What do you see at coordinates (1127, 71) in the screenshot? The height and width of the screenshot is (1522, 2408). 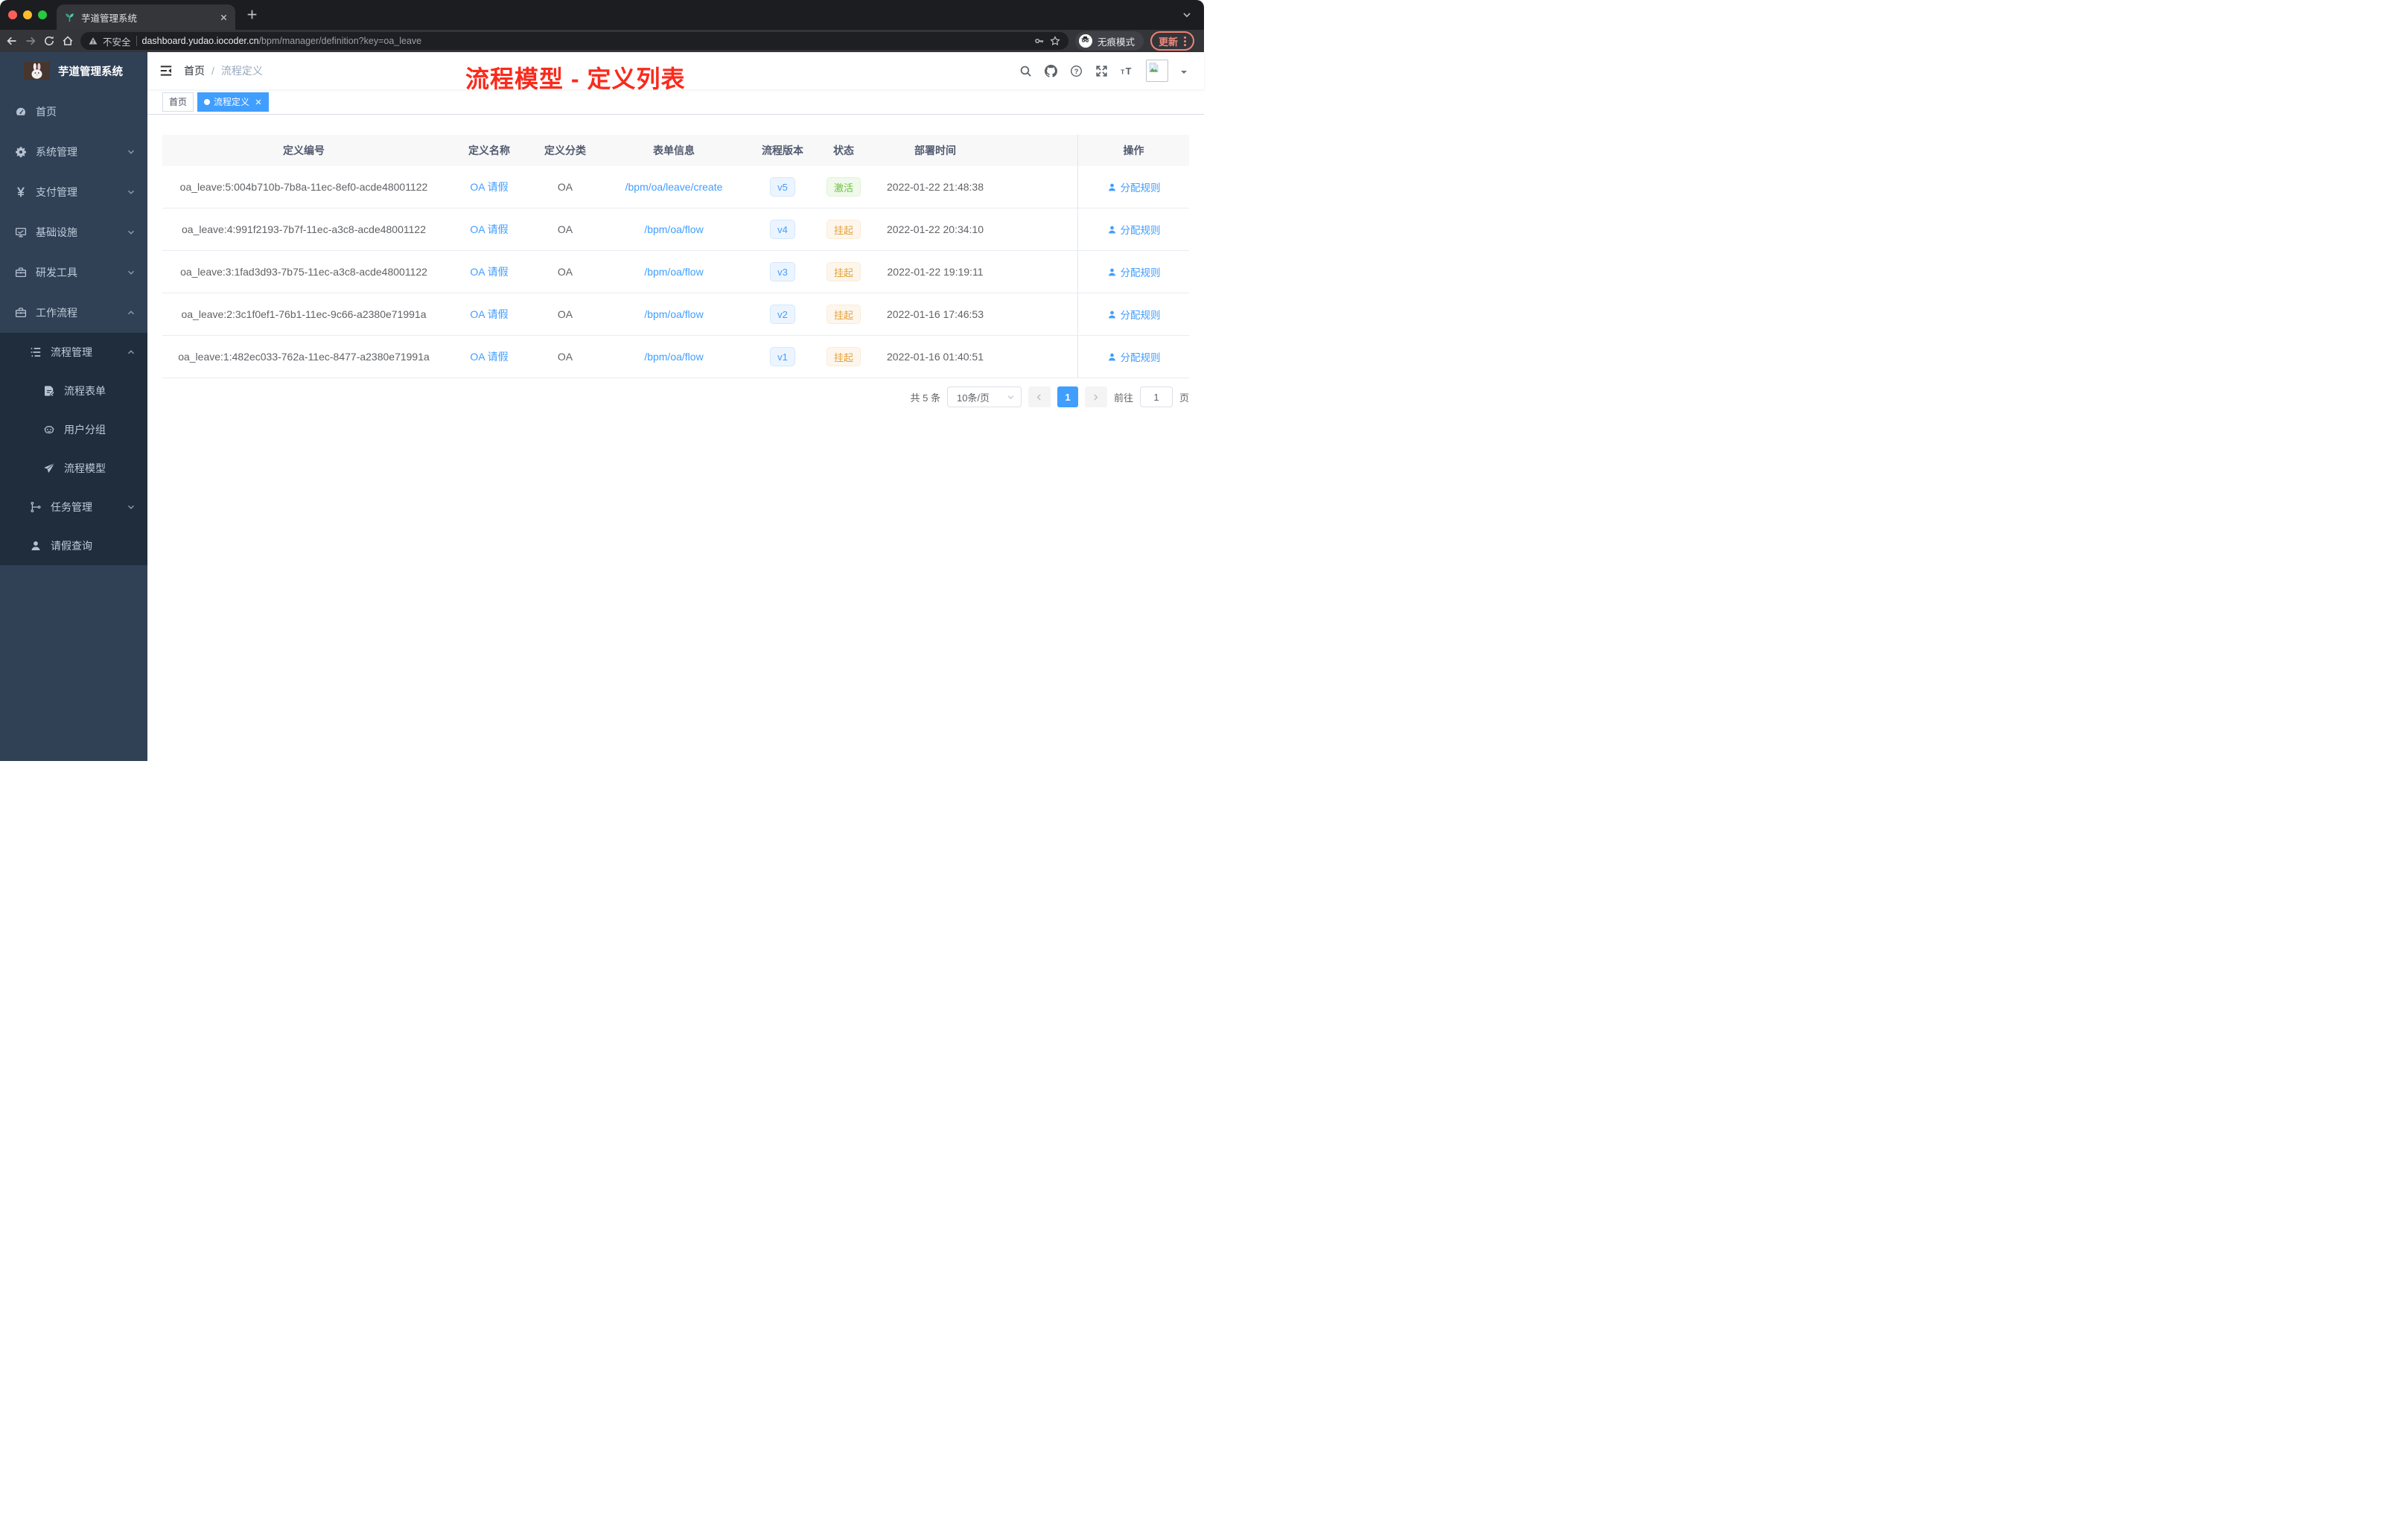 I see `font-size-icon: TT` at bounding box center [1127, 71].